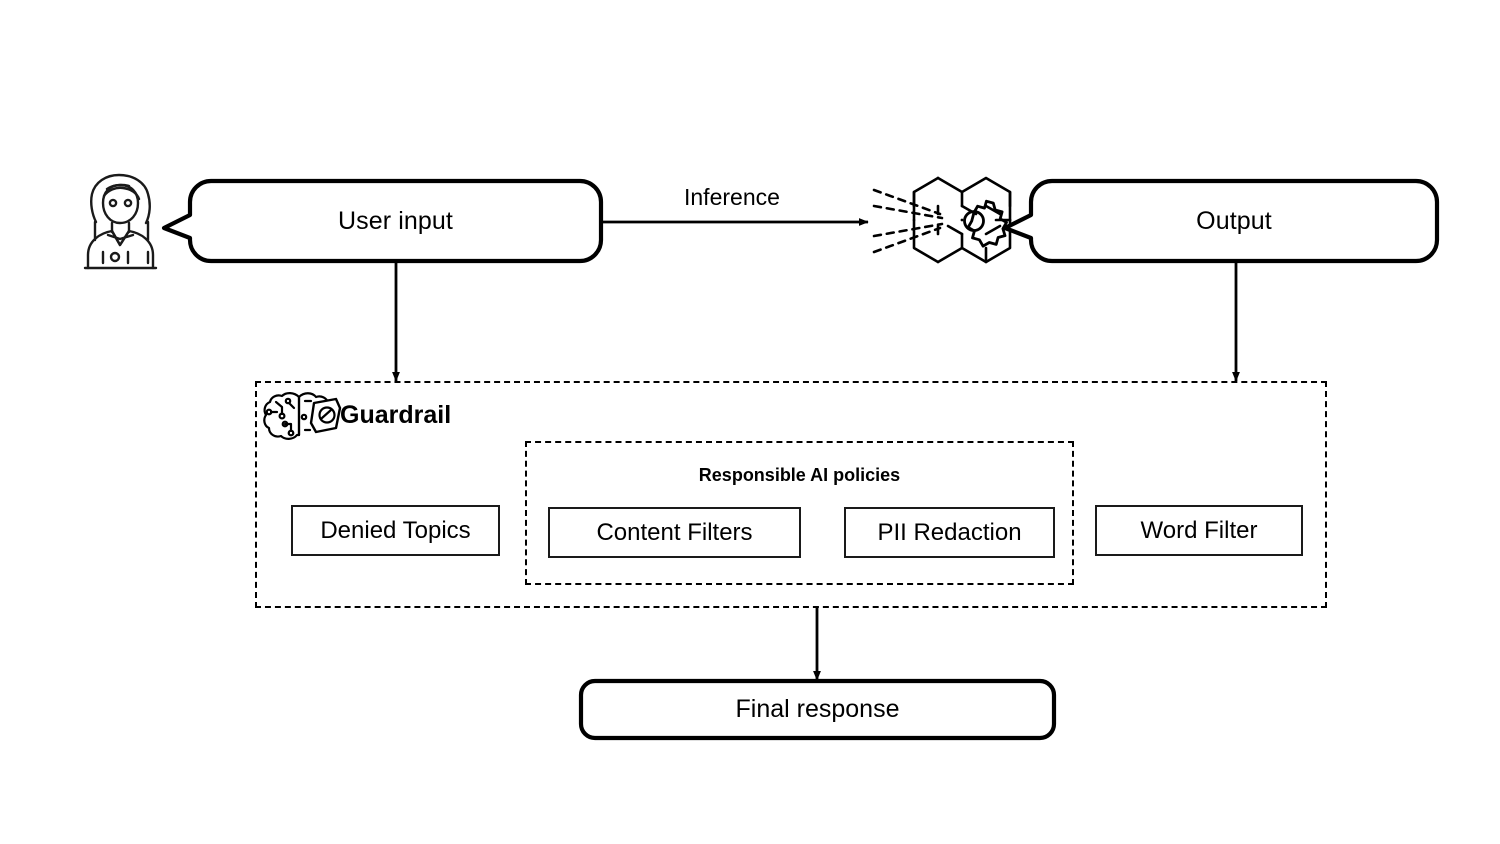 This screenshot has width=1500, height=844. I want to click on responsible-ai-policies-title: Responsible AI policies, so click(799, 475).